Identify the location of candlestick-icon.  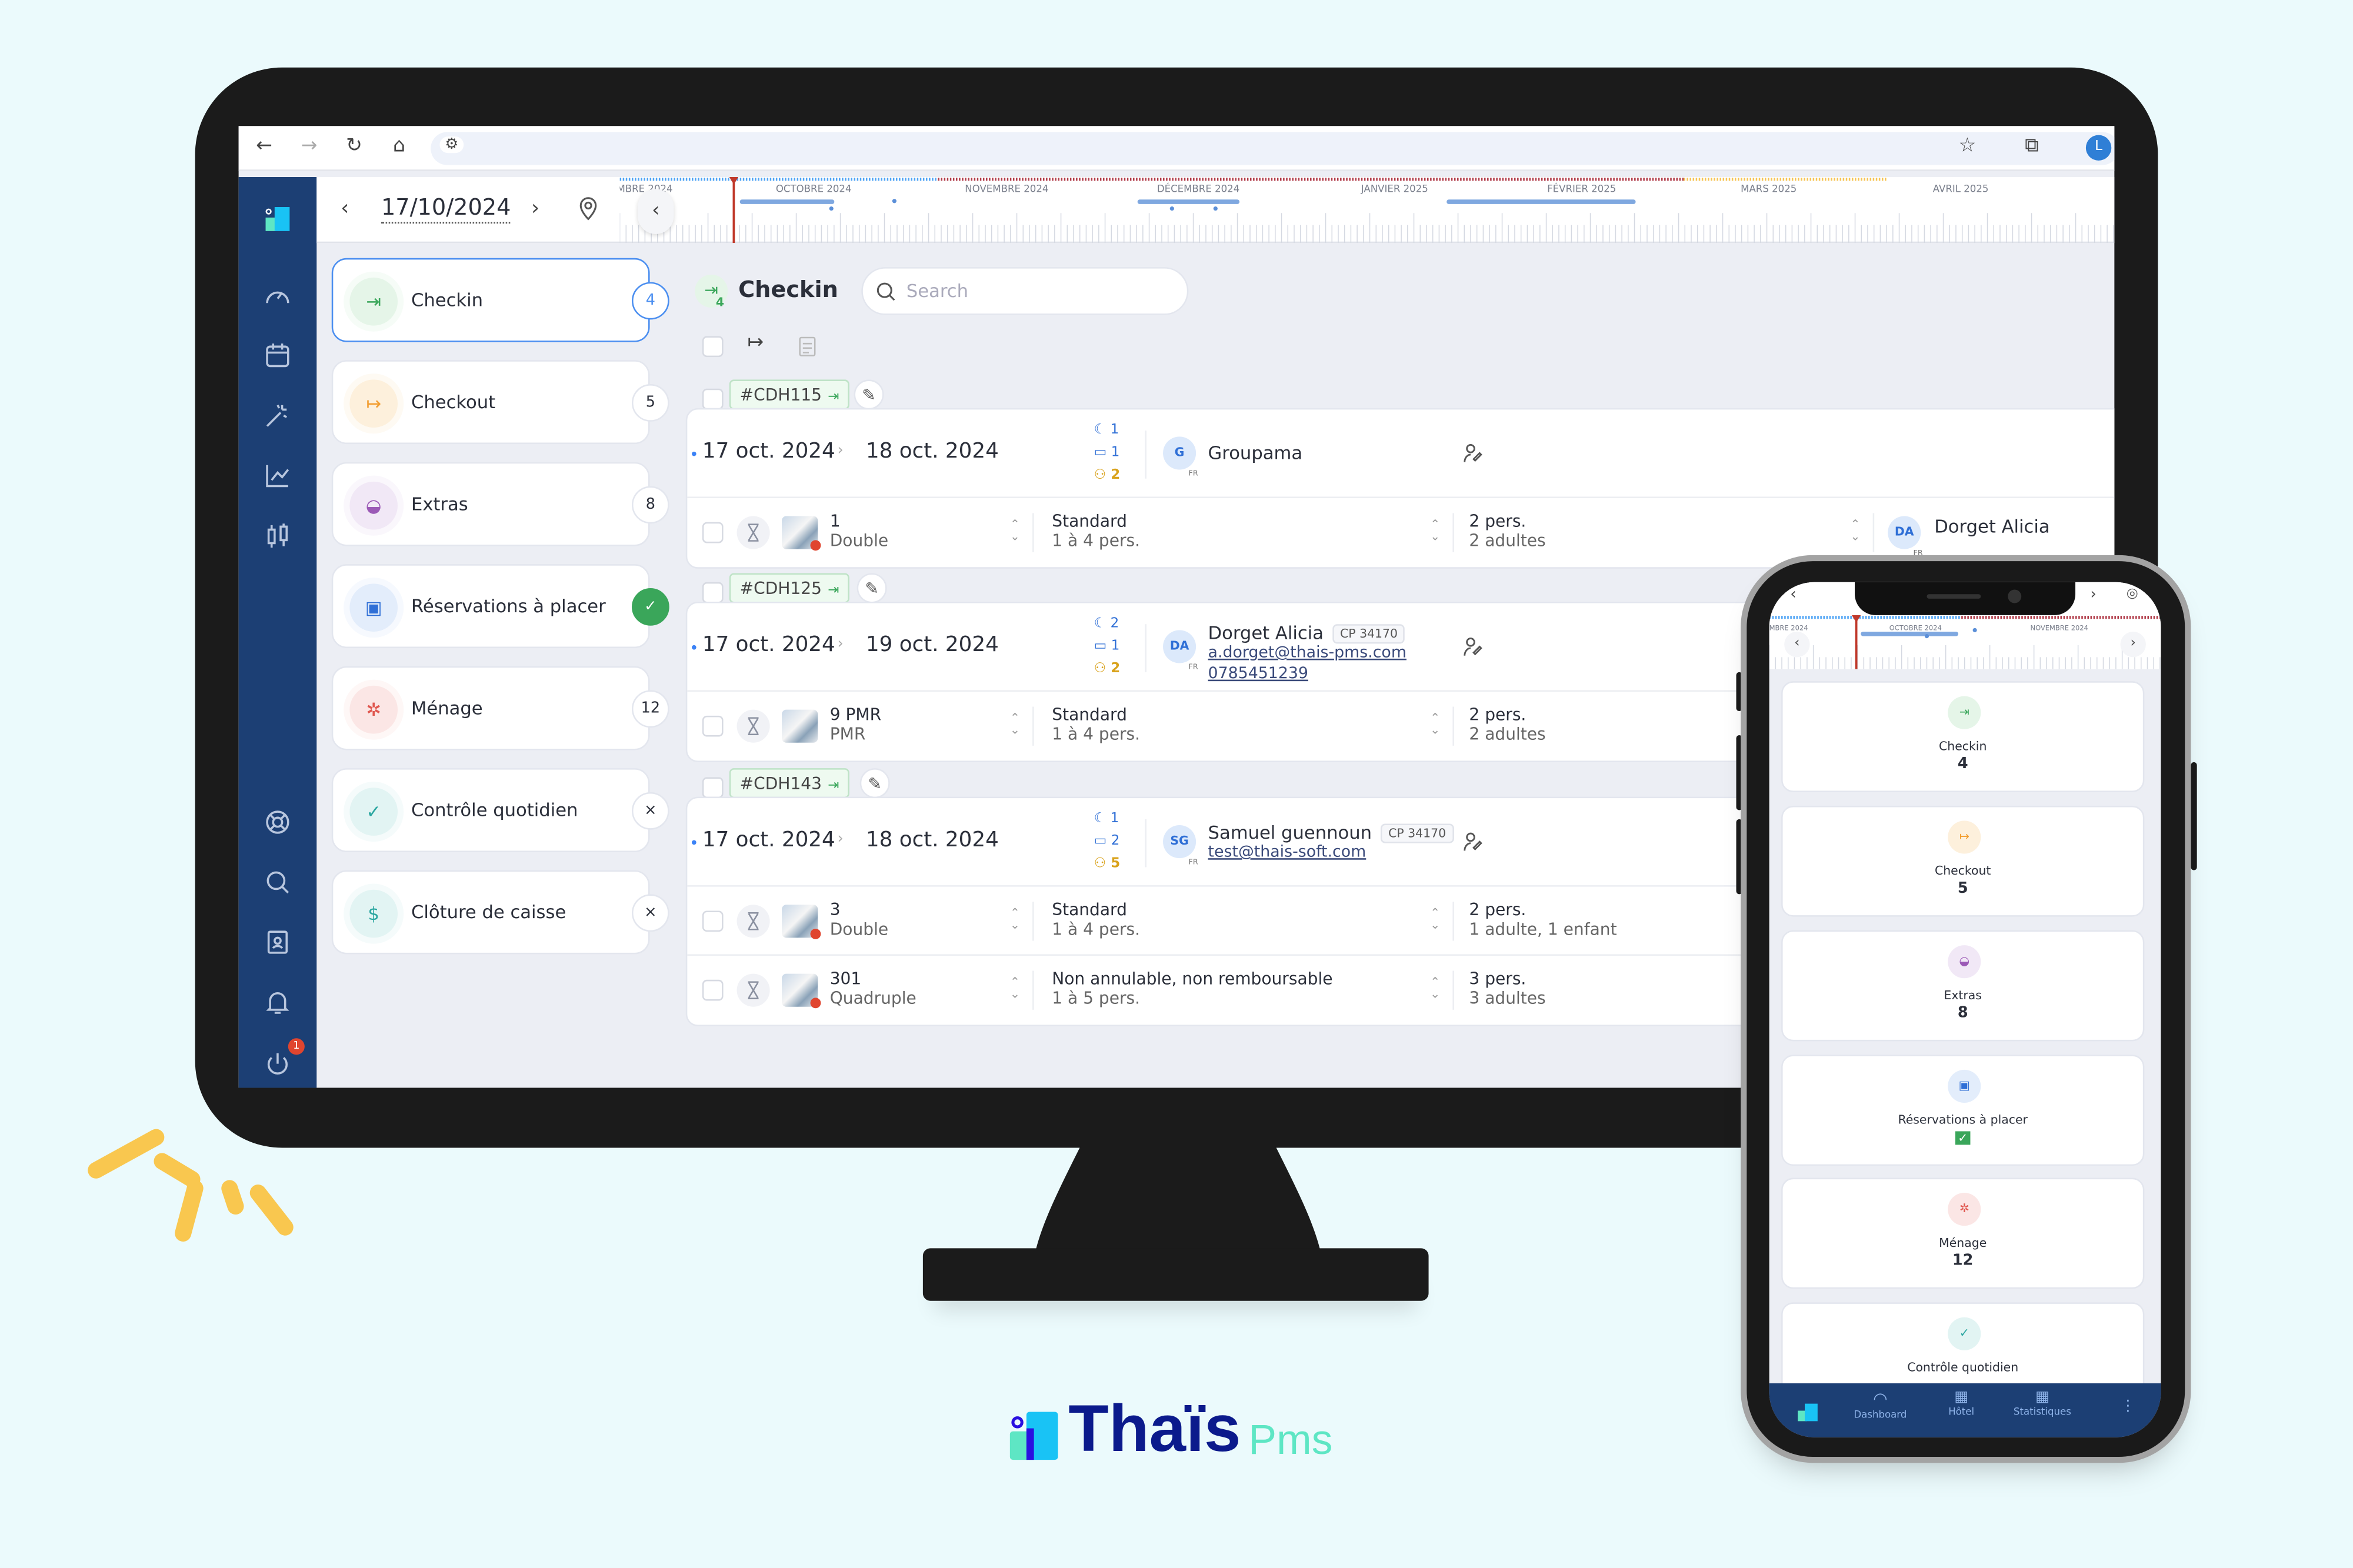
(277, 536).